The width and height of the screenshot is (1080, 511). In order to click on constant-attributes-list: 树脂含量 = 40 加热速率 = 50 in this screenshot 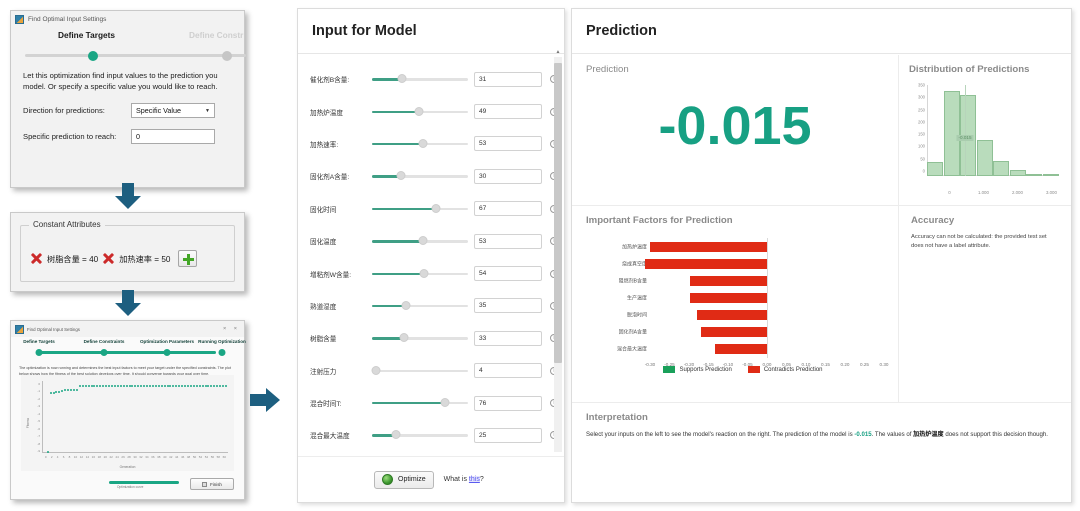, I will do `click(114, 258)`.